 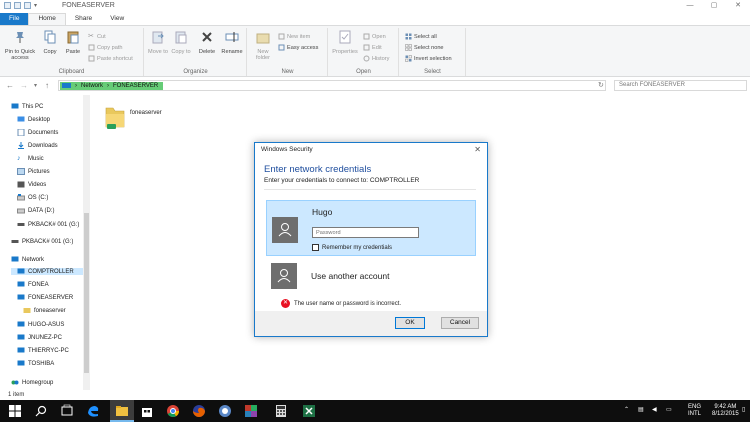 What do you see at coordinates (41, 411) in the screenshot?
I see `search-icon` at bounding box center [41, 411].